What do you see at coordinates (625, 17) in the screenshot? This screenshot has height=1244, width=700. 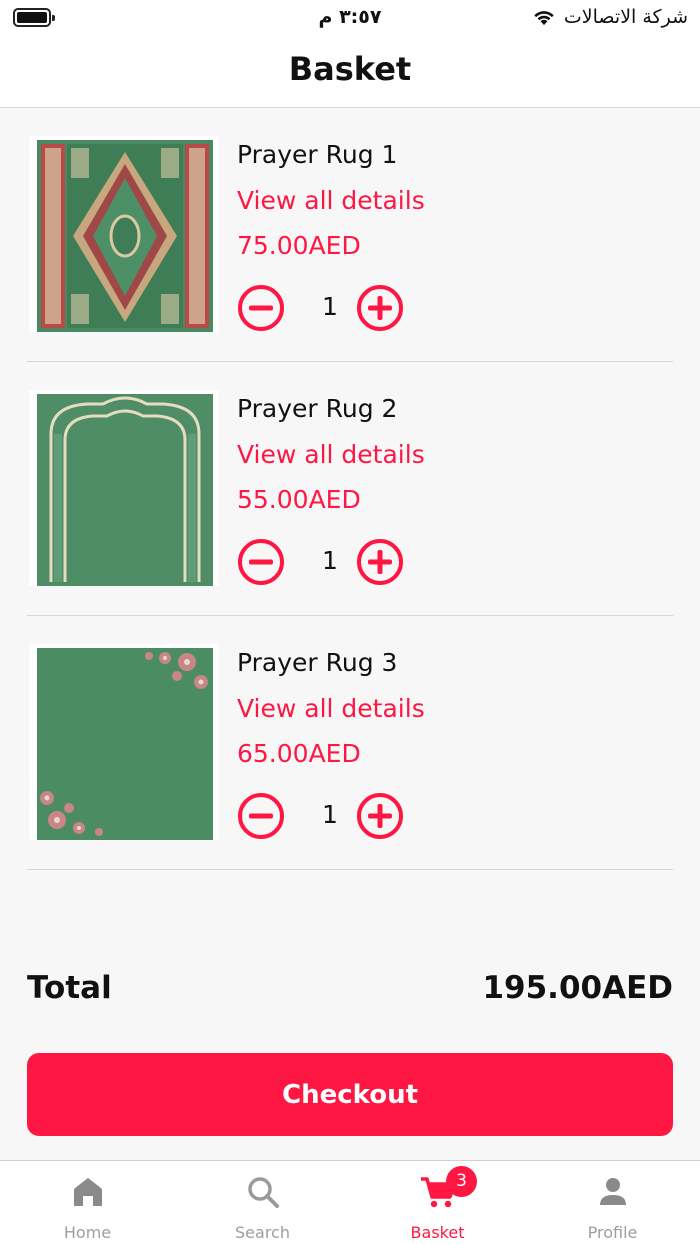 I see `carrier-name: شركة الاتصالات` at bounding box center [625, 17].